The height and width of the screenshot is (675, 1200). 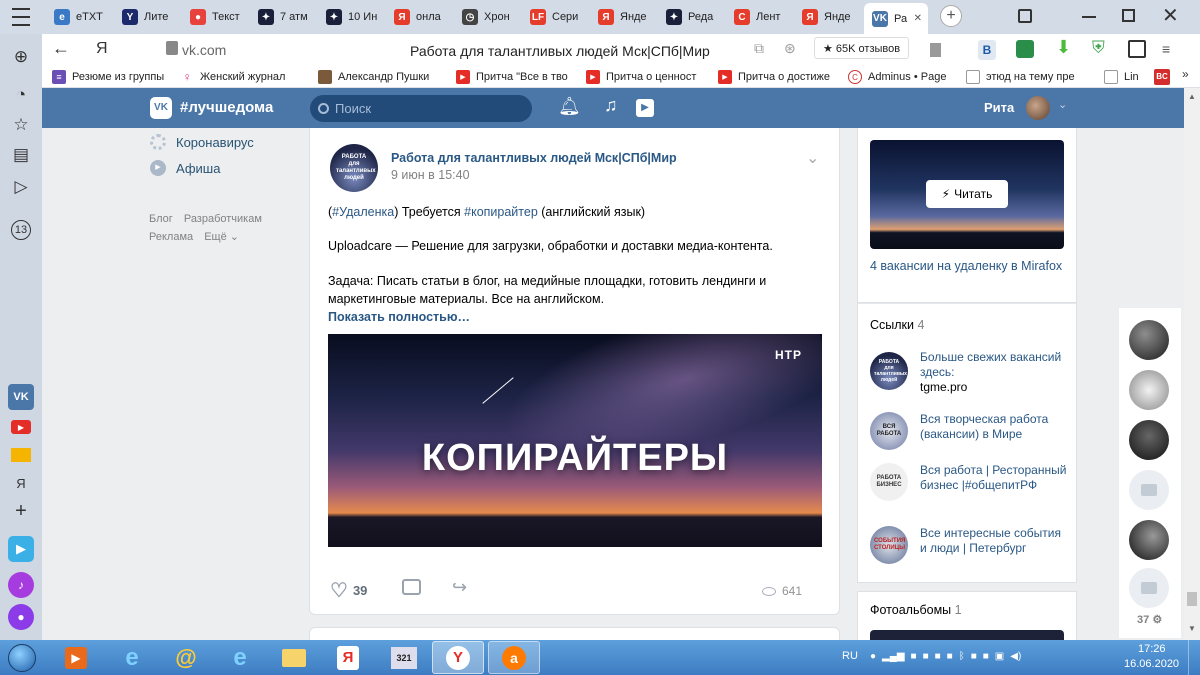 I want to click on maximize-button, so click(x=1128, y=15).